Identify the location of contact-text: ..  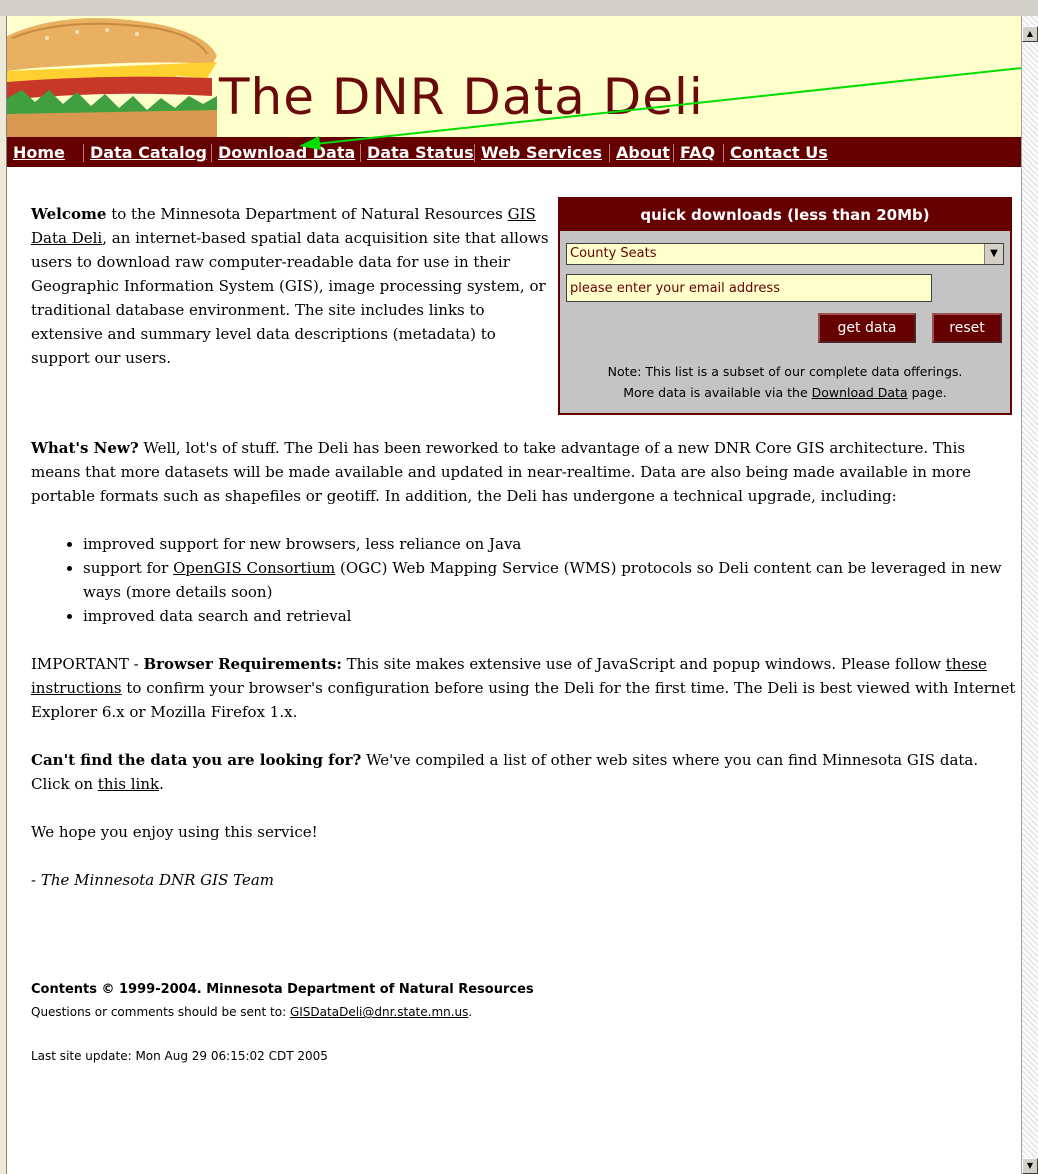
(470, 1012).